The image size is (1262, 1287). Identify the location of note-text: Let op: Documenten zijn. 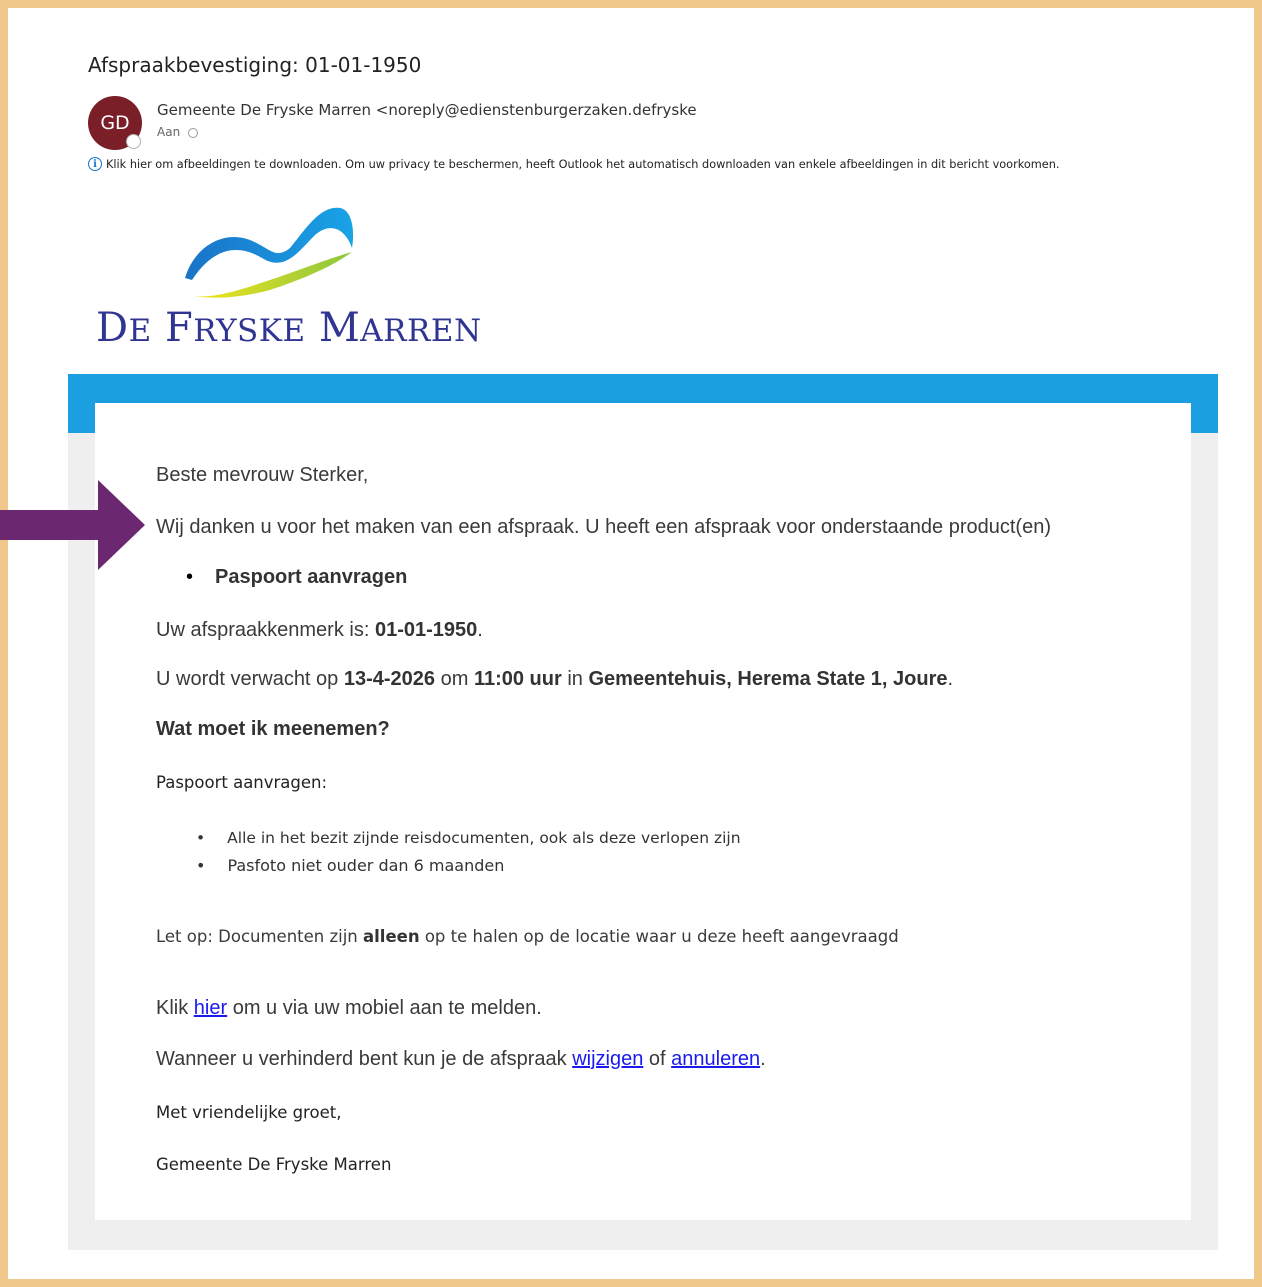
(260, 936).